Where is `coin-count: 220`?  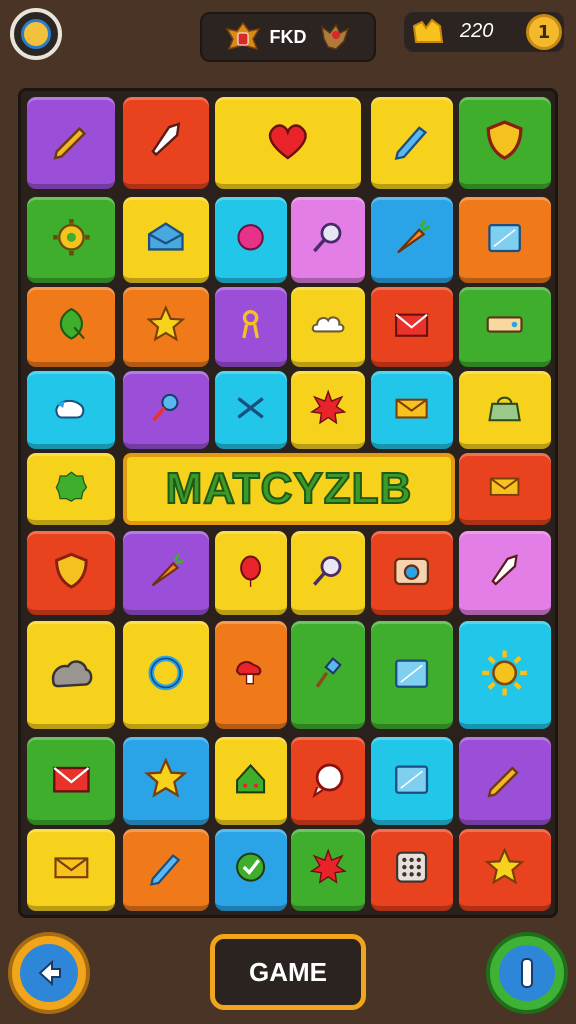 coin-count: 220 is located at coordinates (477, 31).